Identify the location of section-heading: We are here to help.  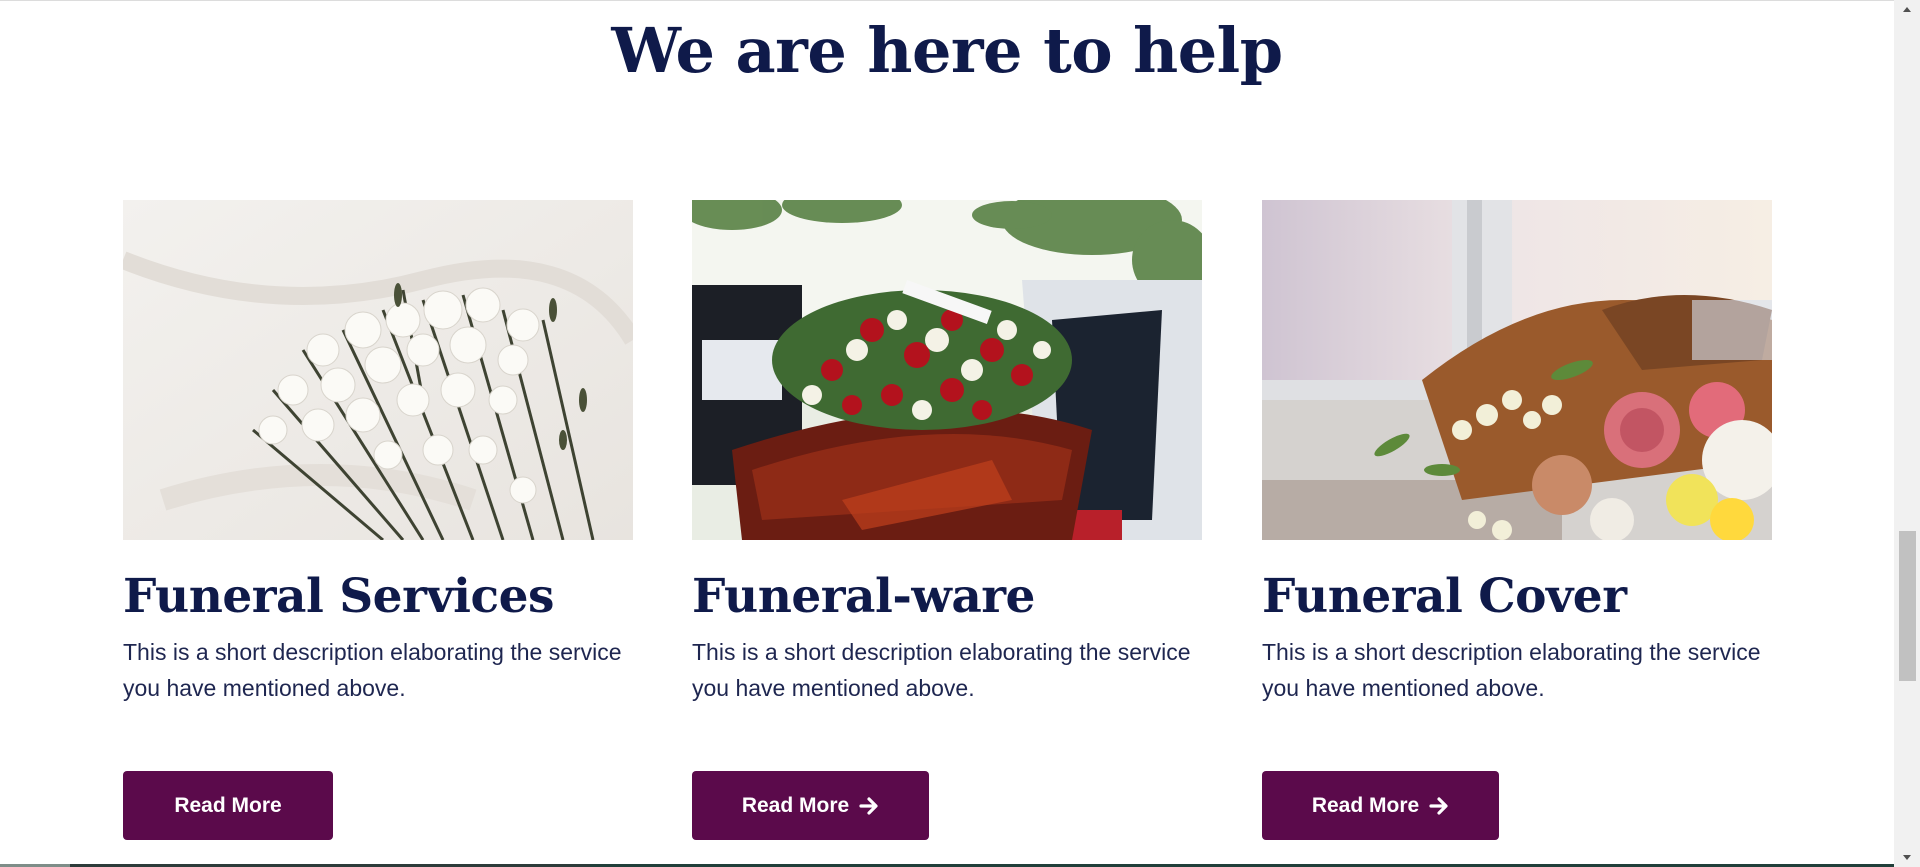
(947, 50).